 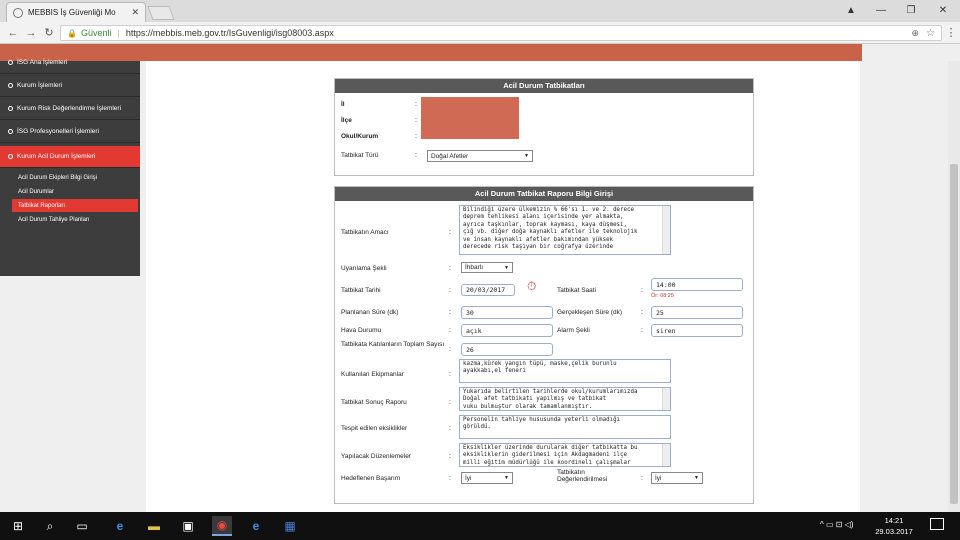 What do you see at coordinates (154, 526) in the screenshot?
I see `file-explorer-icon: ▬` at bounding box center [154, 526].